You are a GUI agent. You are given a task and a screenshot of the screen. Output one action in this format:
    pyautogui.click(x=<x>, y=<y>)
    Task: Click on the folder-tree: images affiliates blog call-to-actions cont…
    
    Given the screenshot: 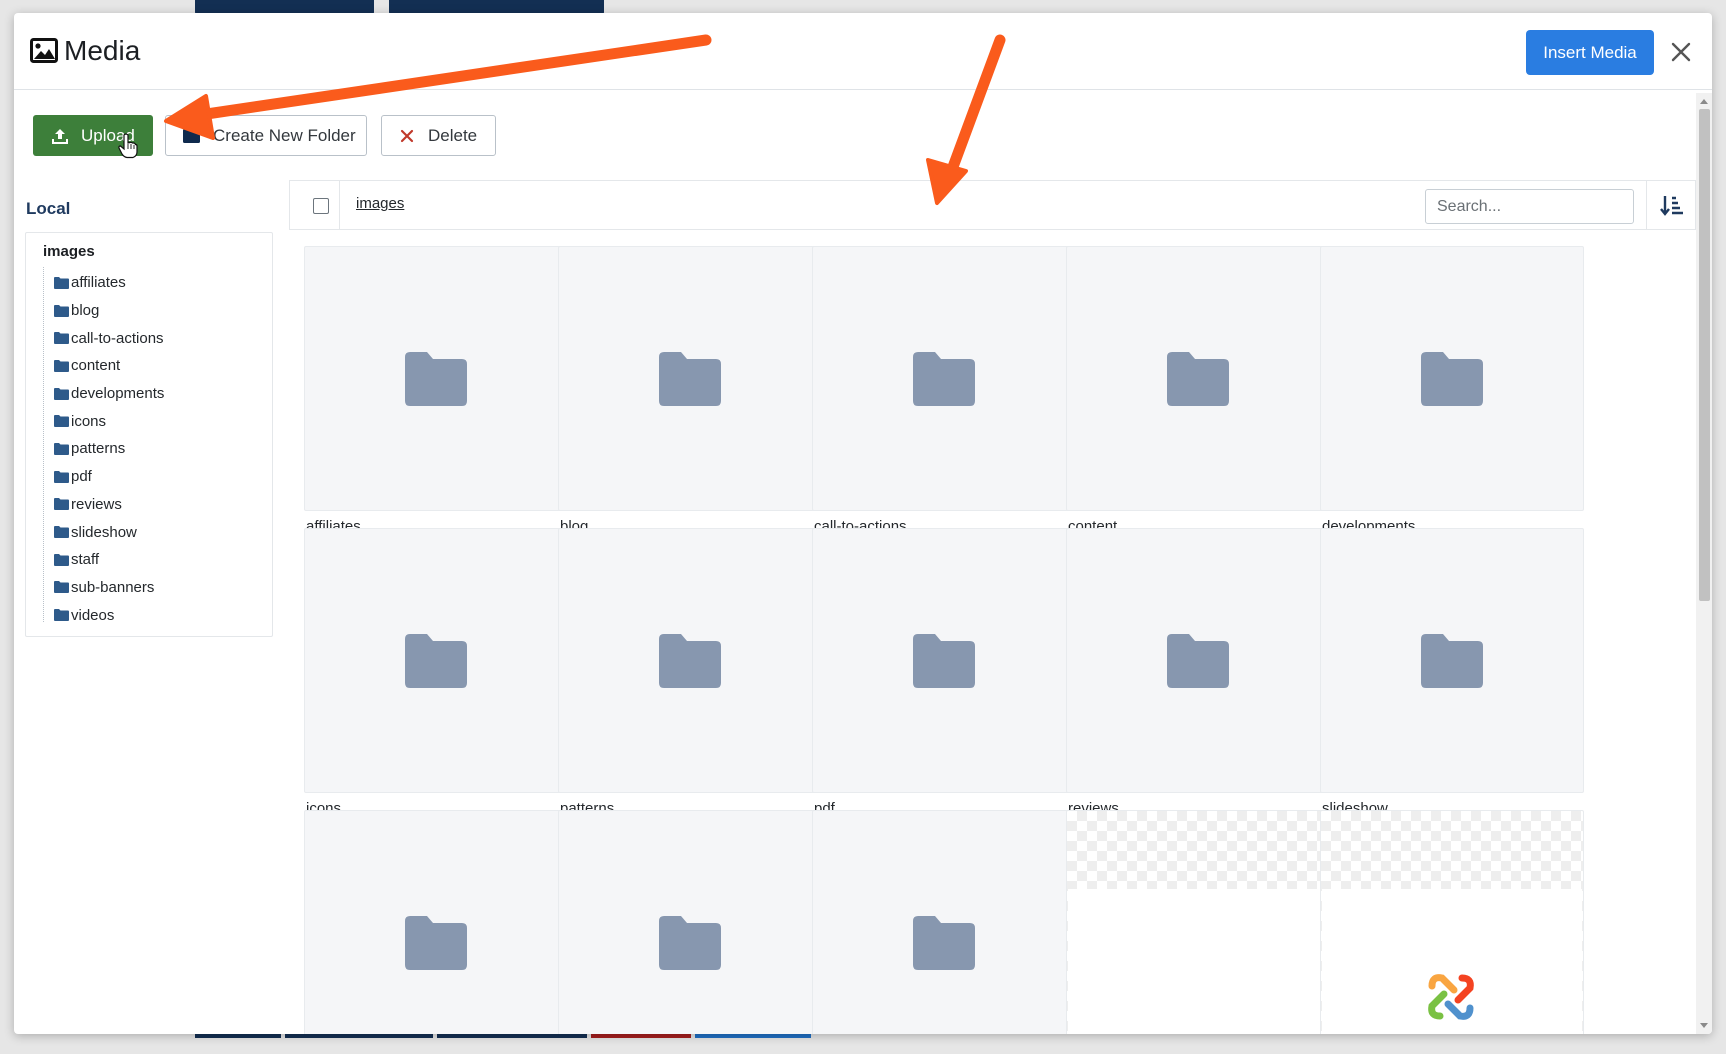 What is the action you would take?
    pyautogui.click(x=149, y=434)
    